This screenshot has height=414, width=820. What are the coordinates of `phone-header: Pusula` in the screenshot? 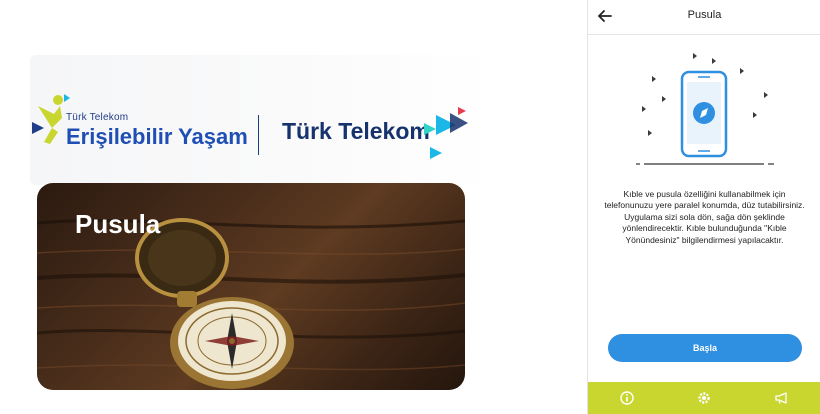 It's located at (704, 17).